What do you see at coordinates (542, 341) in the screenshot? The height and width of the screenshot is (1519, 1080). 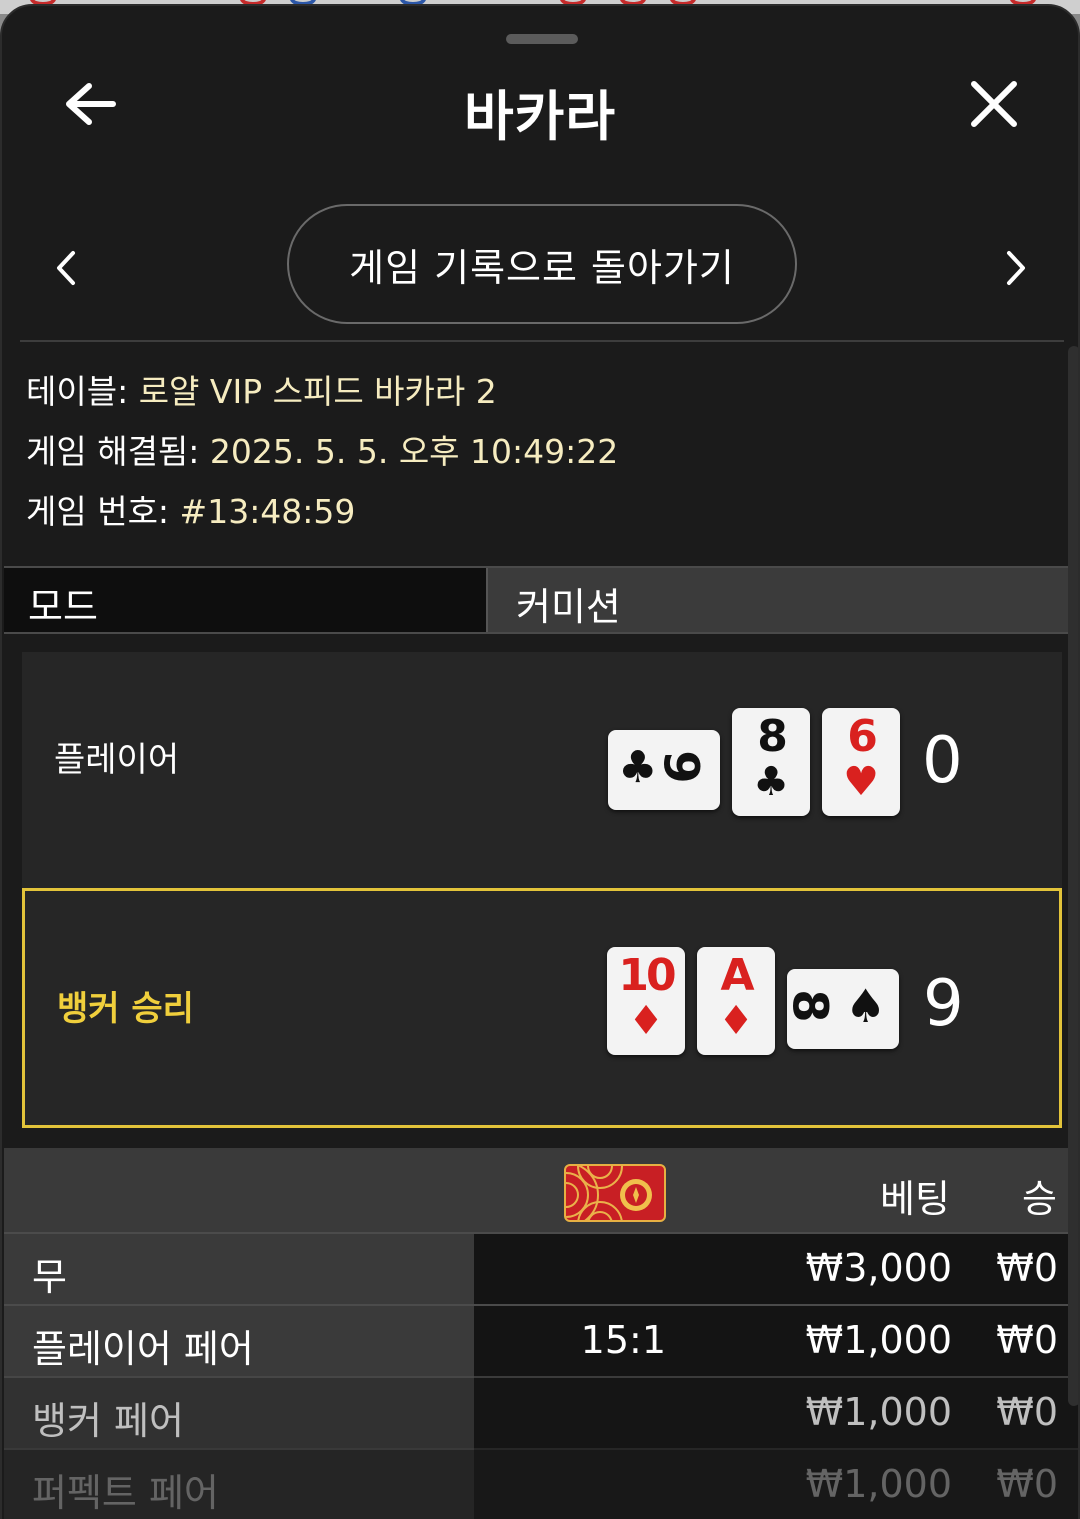 I see `divider` at bounding box center [542, 341].